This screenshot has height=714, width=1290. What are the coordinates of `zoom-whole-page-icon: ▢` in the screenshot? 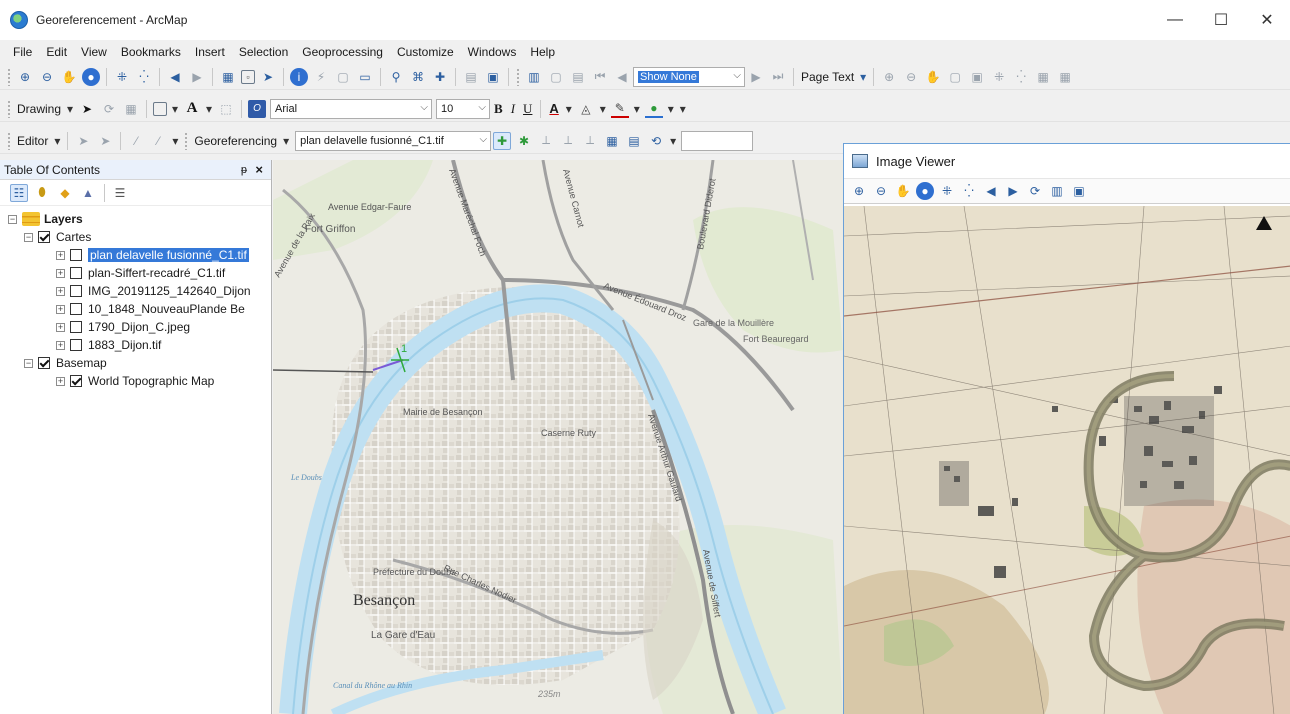 It's located at (955, 77).